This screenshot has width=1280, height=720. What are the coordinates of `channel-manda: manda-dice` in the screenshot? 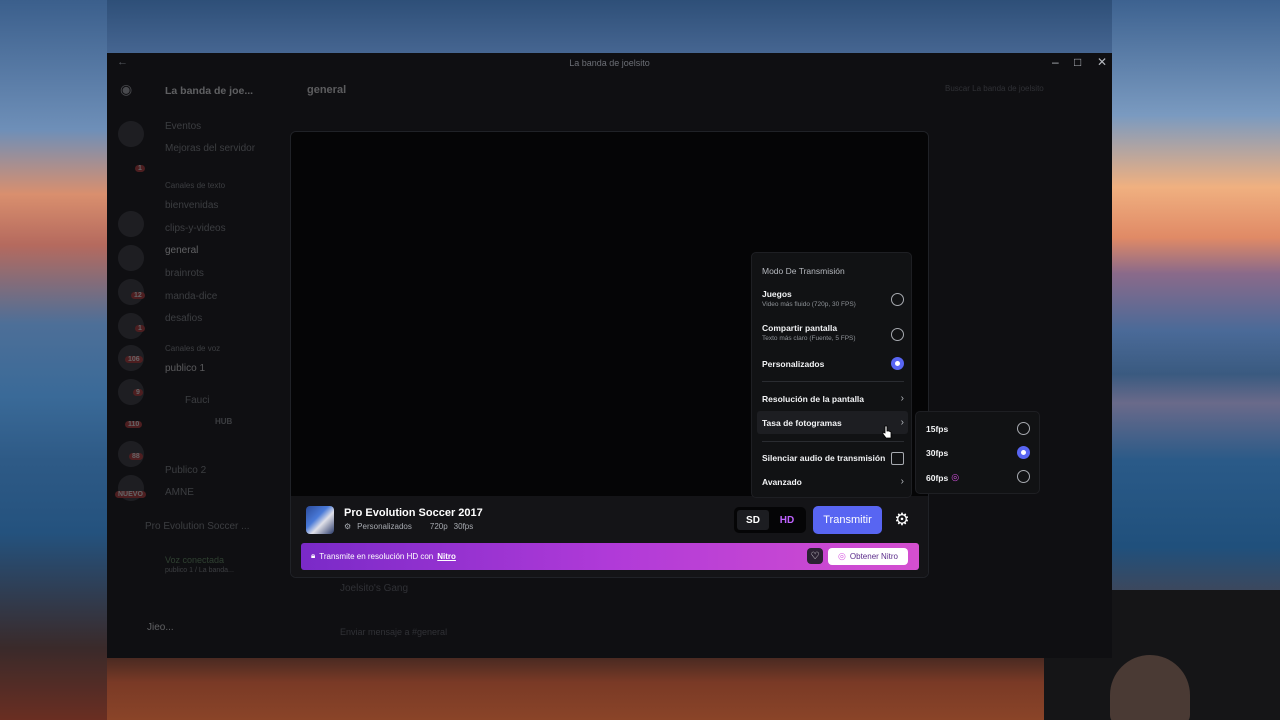 It's located at (191, 296).